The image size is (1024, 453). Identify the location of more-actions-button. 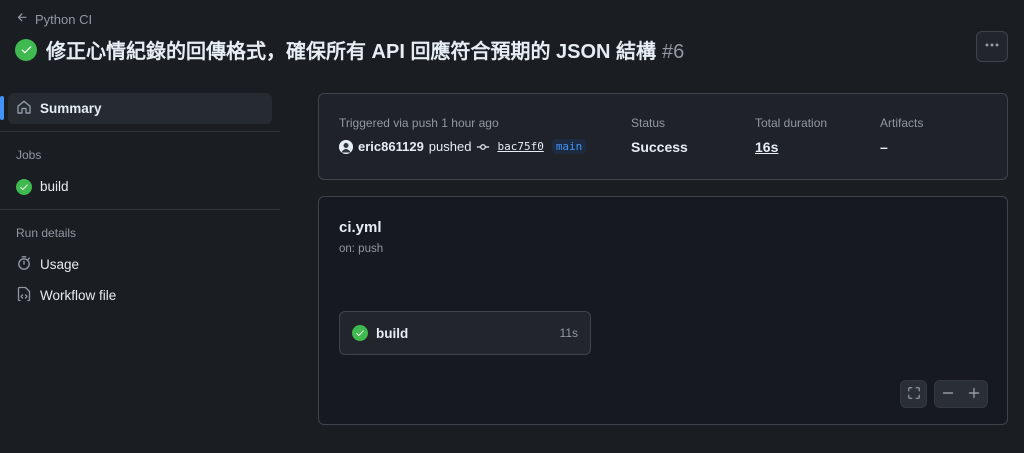
(992, 46).